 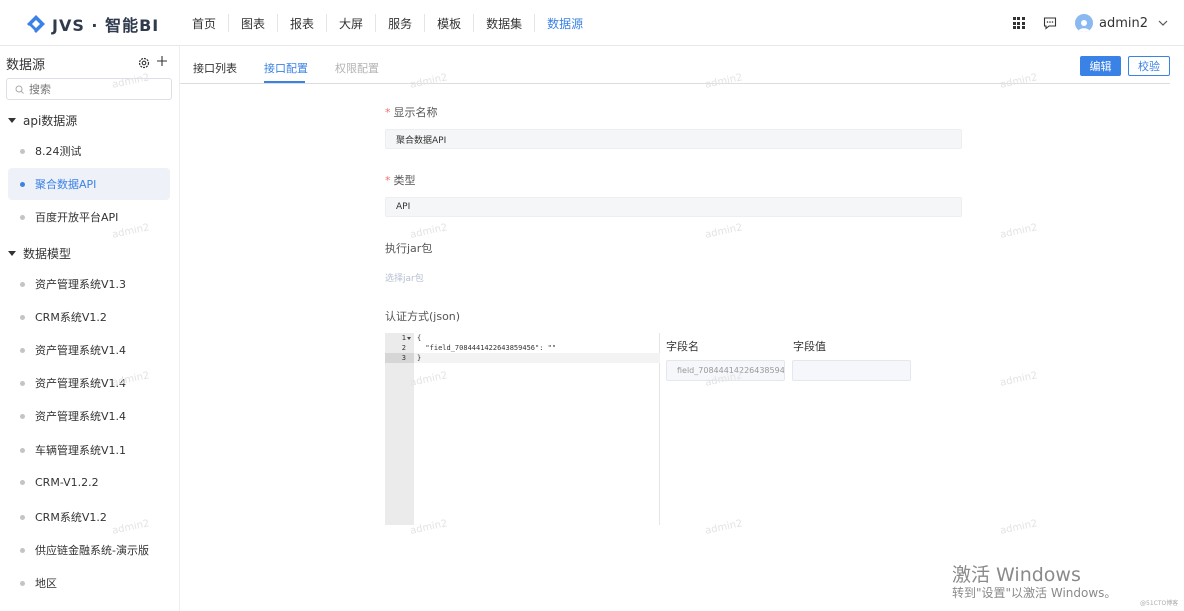 I want to click on tree-item: 百度开放平台API, so click(x=89, y=217).